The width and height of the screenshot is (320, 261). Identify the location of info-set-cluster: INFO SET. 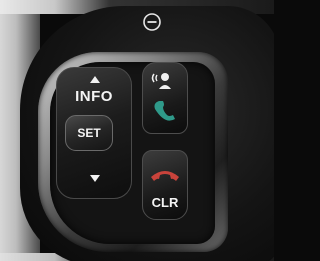
(94, 133).